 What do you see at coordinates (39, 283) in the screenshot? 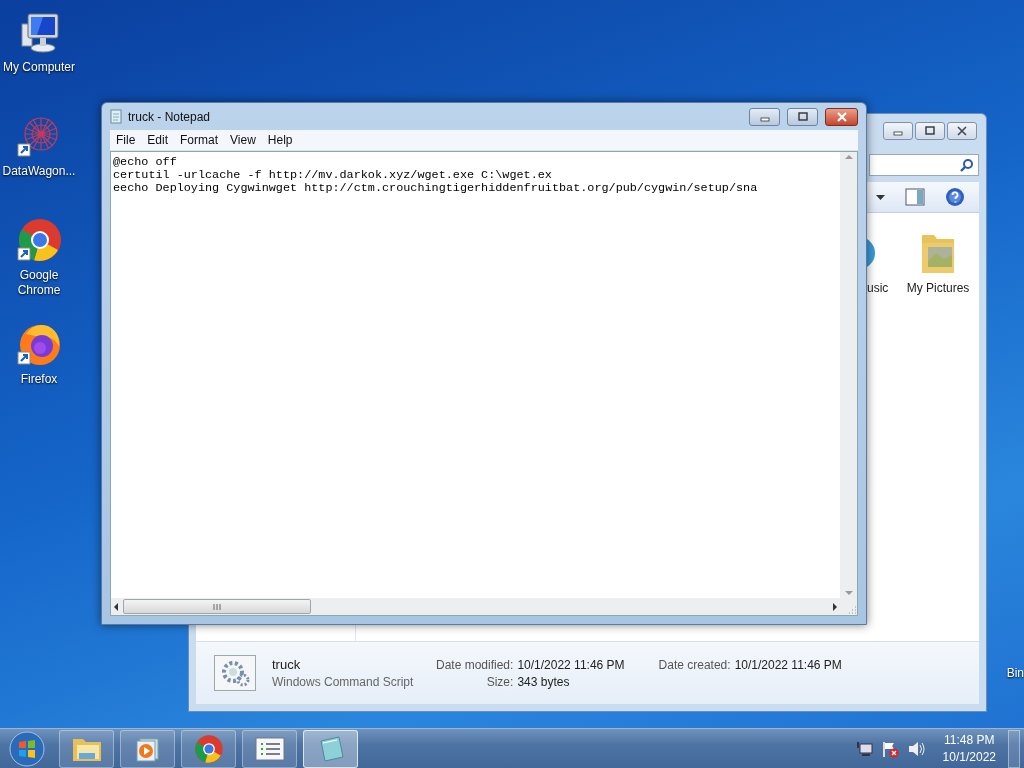
I see `icon-label: Google Chrome` at bounding box center [39, 283].